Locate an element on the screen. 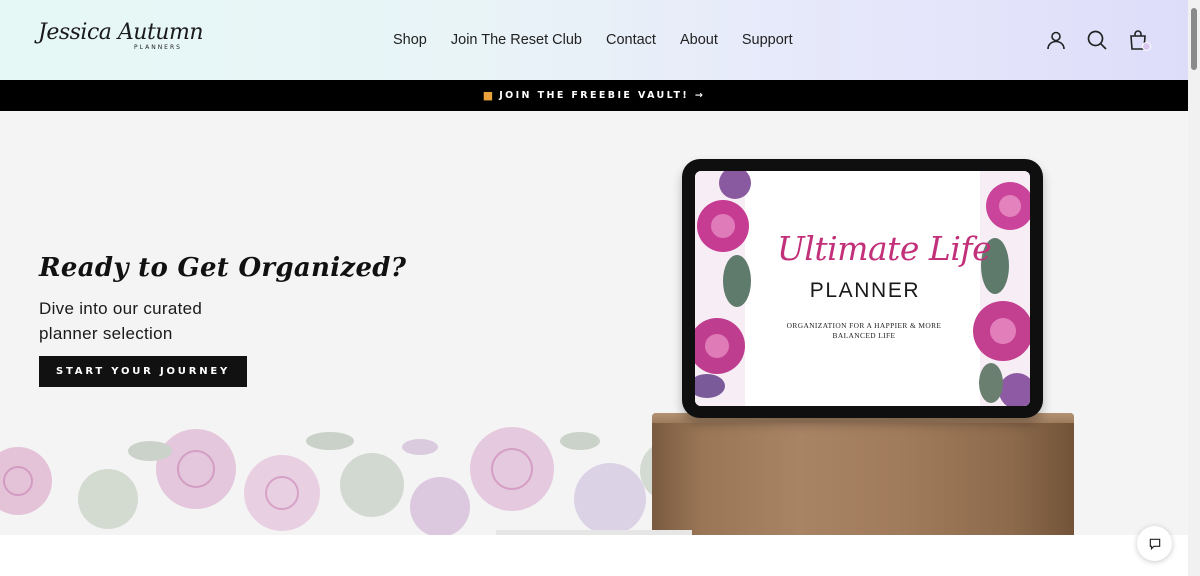 The image size is (1200, 576). slide-indicator is located at coordinates (594, 532).